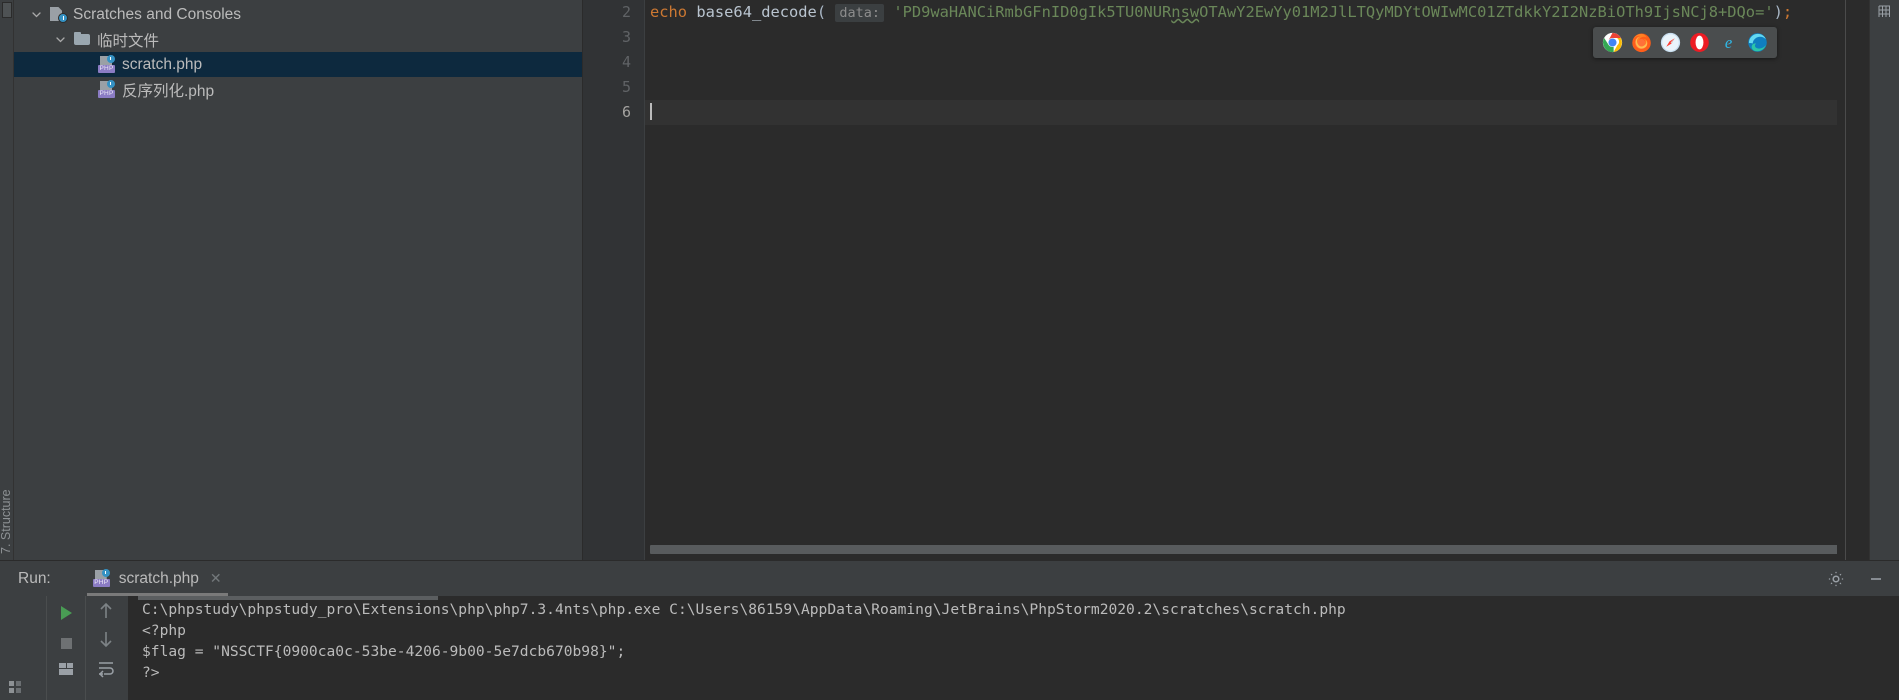 The width and height of the screenshot is (1899, 700). I want to click on run-tab-label: scratch.php, so click(158, 578).